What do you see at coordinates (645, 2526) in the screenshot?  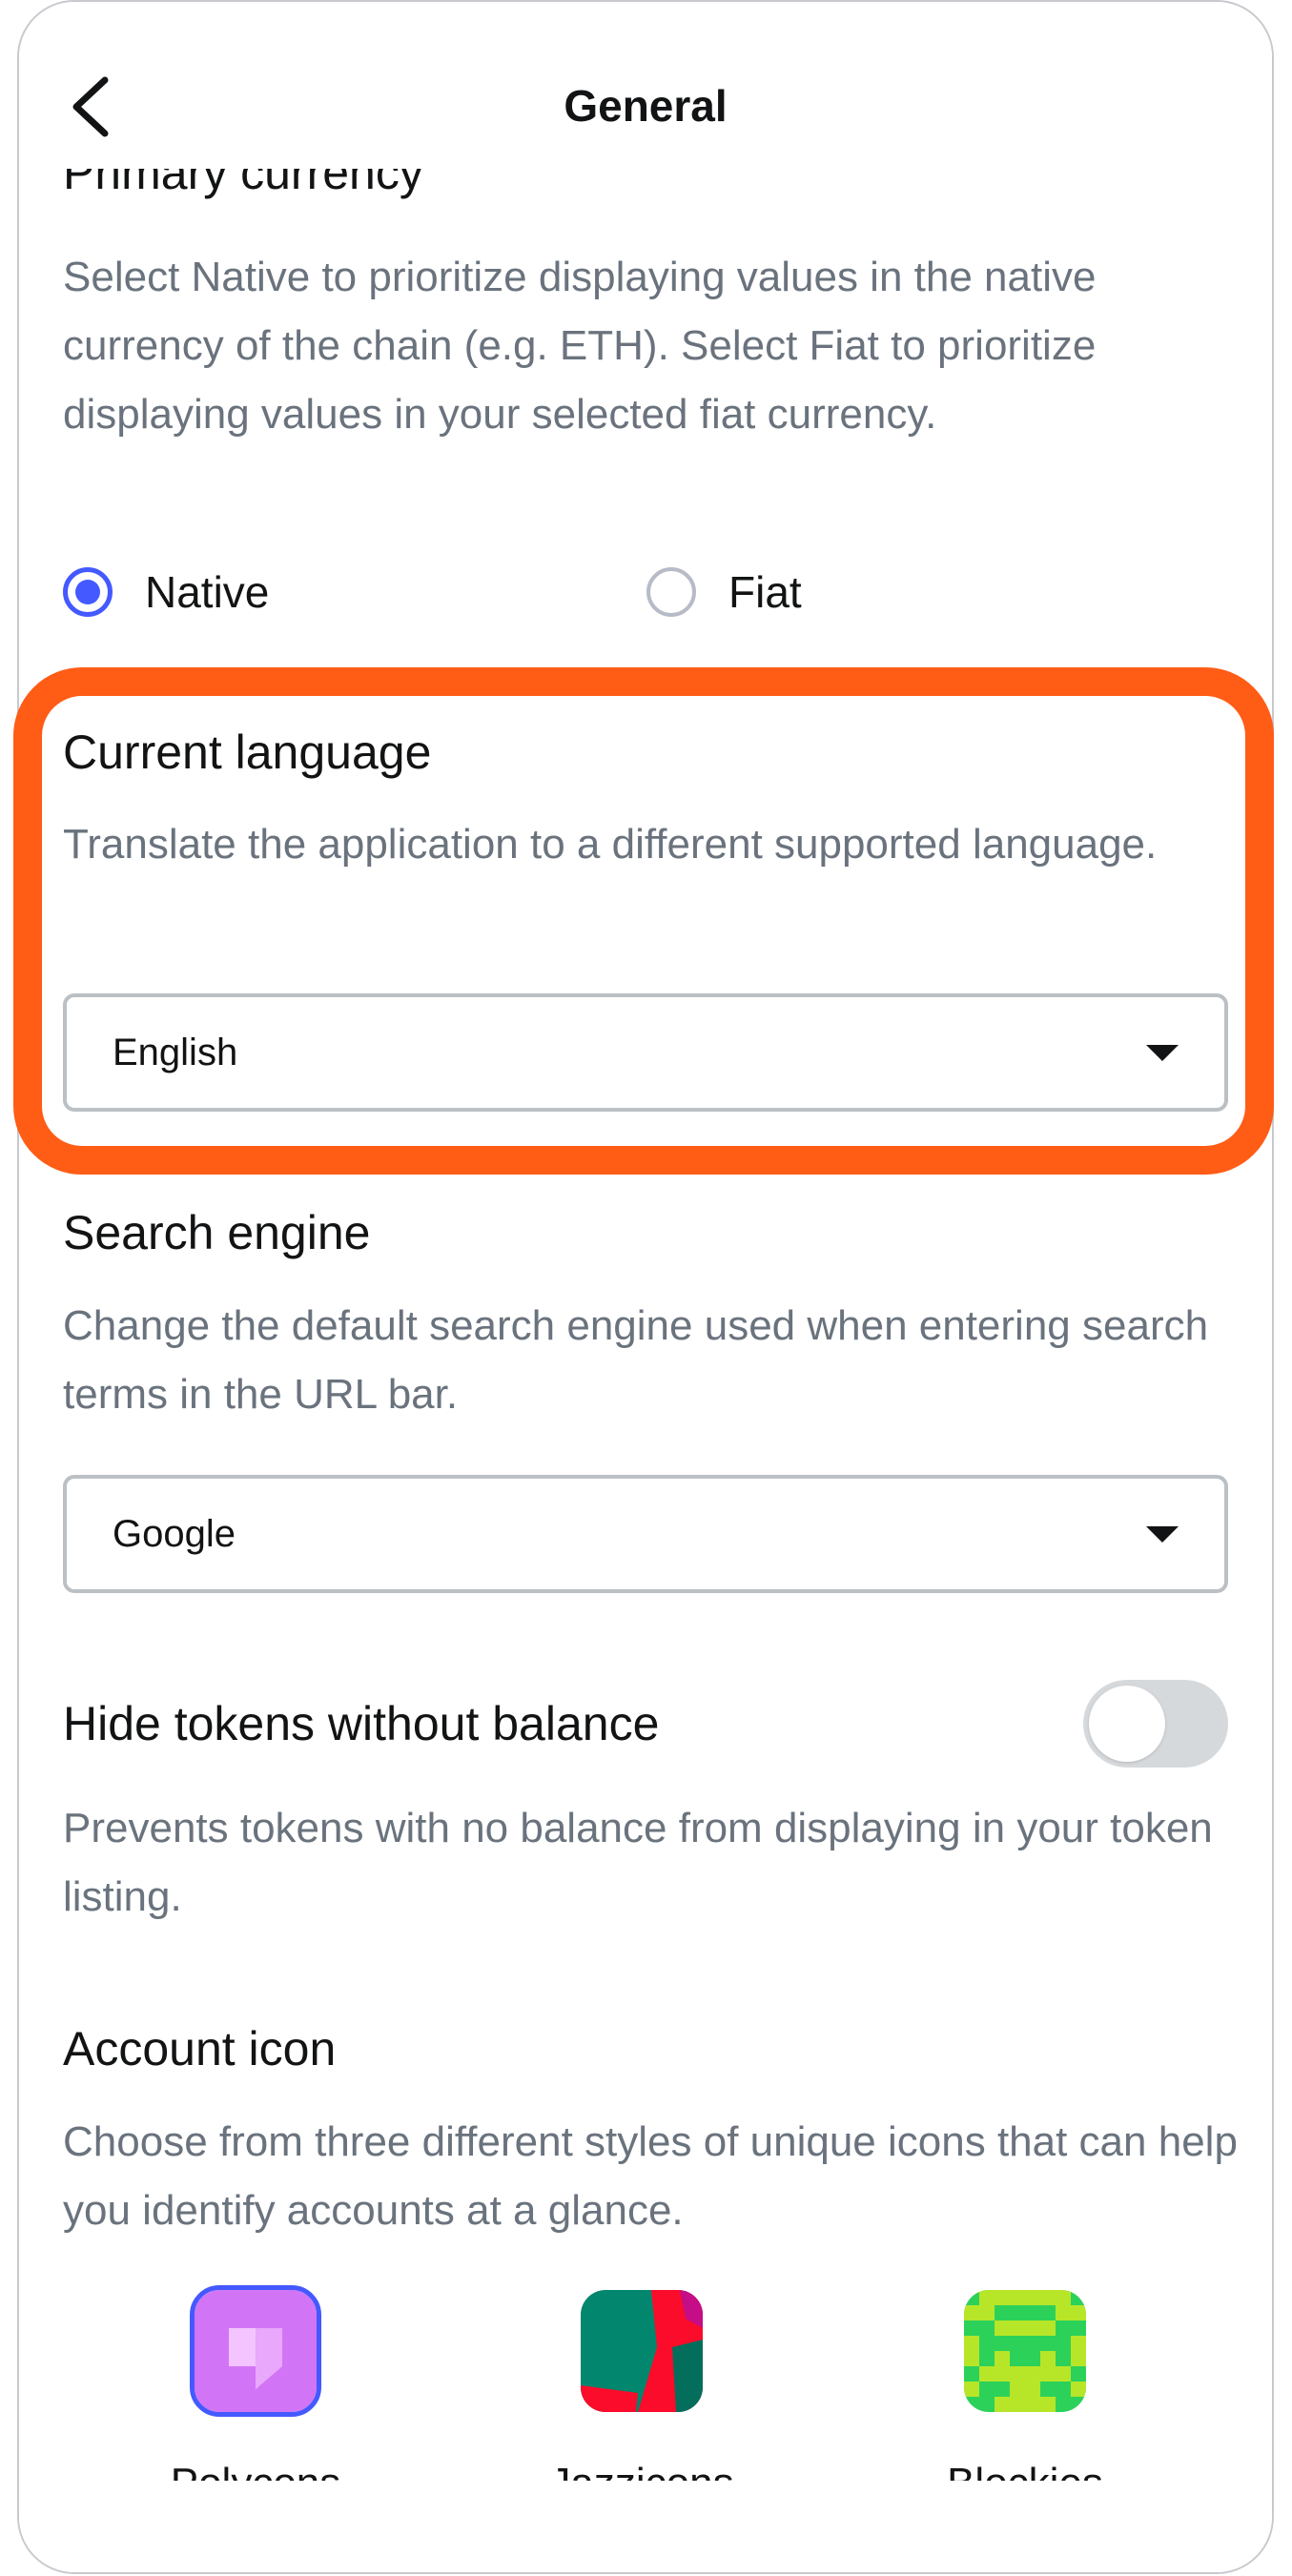 I see `bottom-edge-mask` at bounding box center [645, 2526].